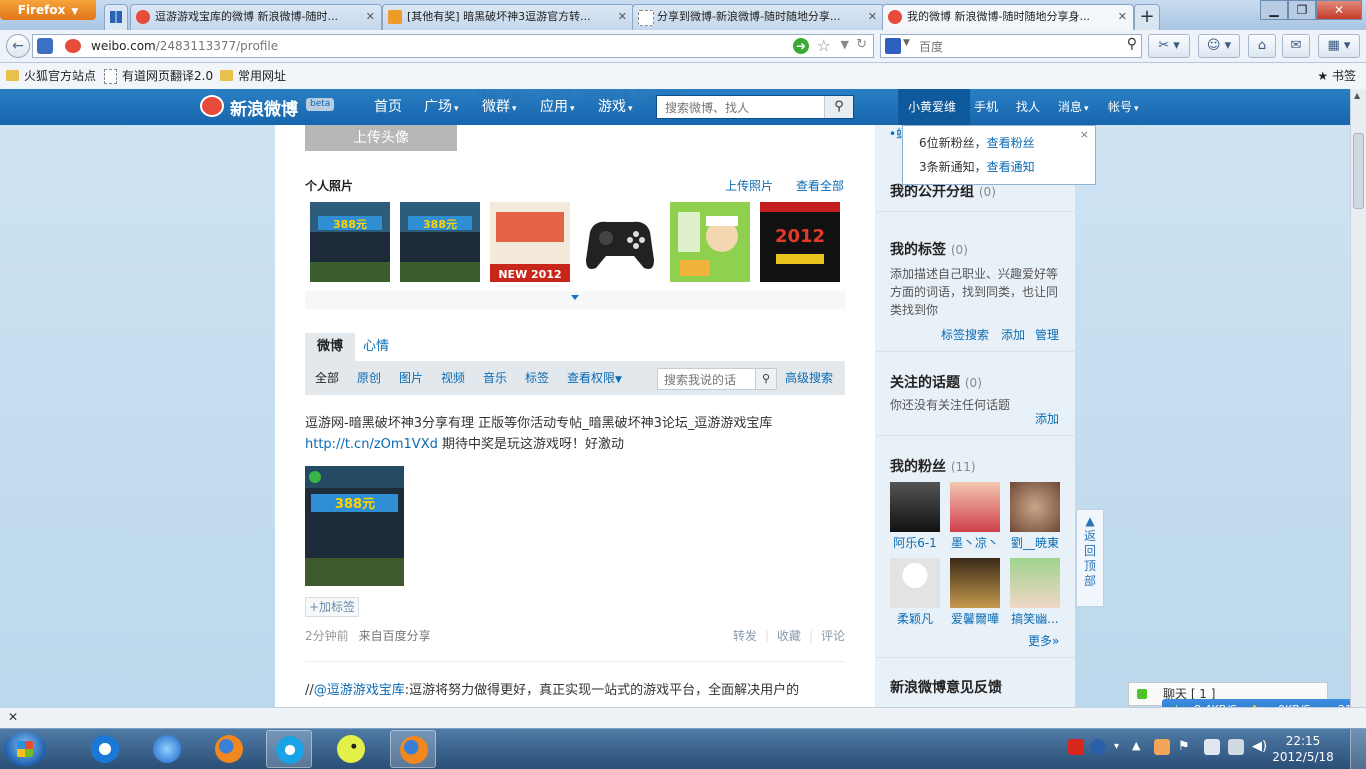  Describe the element at coordinates (1260, 747) in the screenshot. I see `volume-icon: ◀)` at that location.